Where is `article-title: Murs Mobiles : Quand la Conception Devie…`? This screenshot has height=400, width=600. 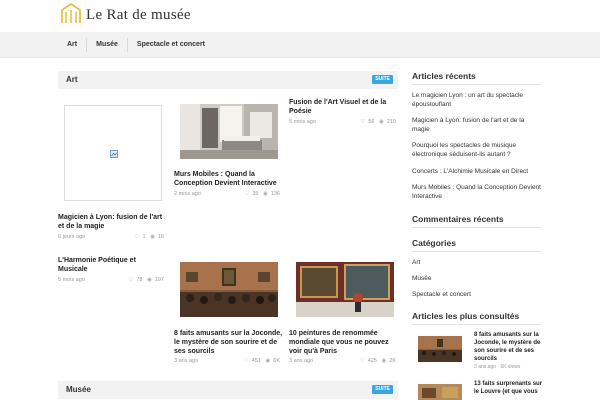 article-title: Murs Mobiles : Quand la Conception Devie… is located at coordinates (230, 179).